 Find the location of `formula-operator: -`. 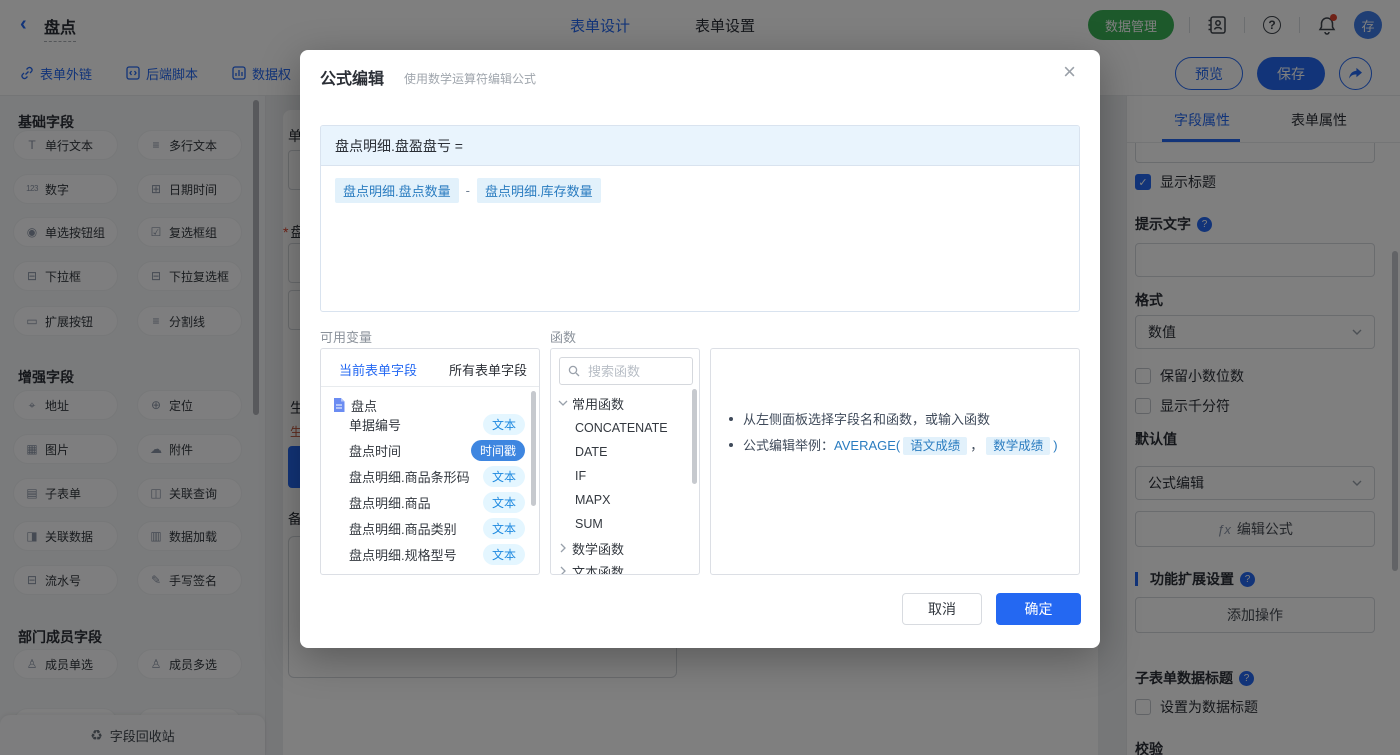

formula-operator: - is located at coordinates (467, 190).